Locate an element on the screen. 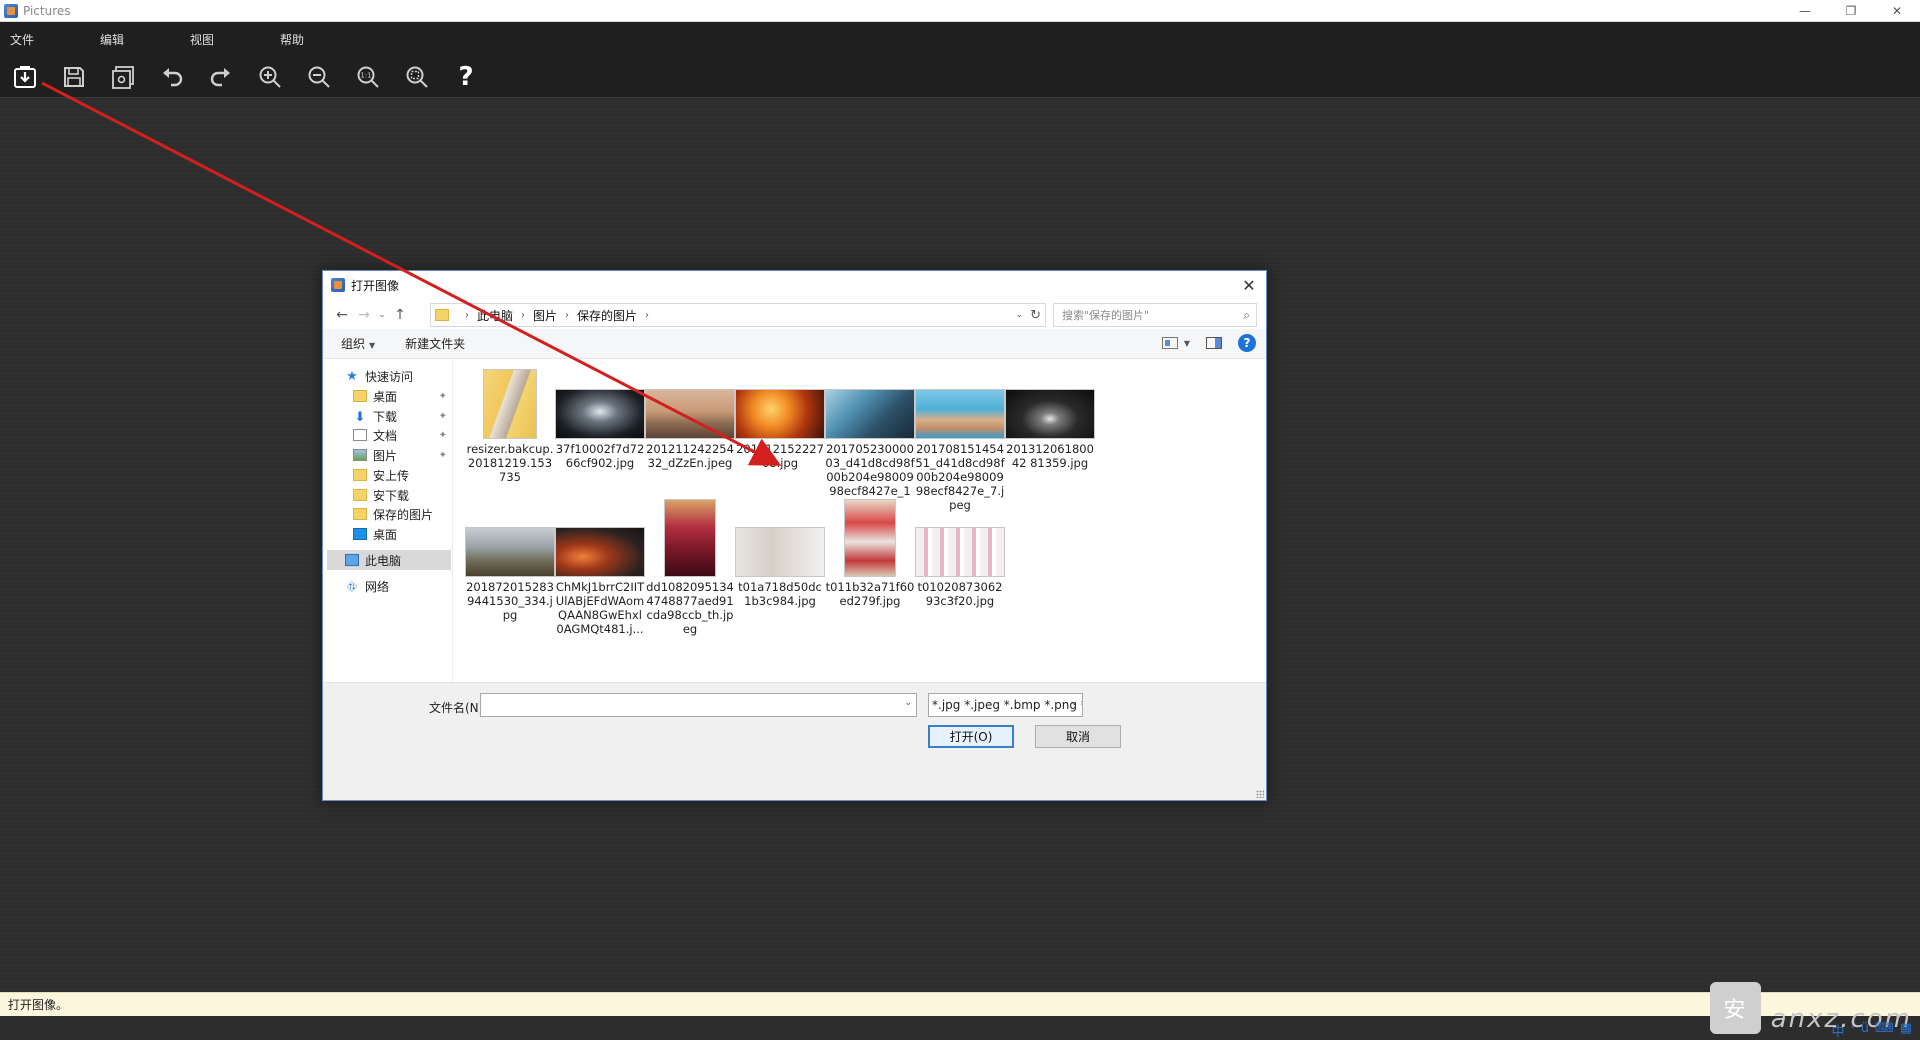  menu-edit: 编辑 is located at coordinates (112, 39).